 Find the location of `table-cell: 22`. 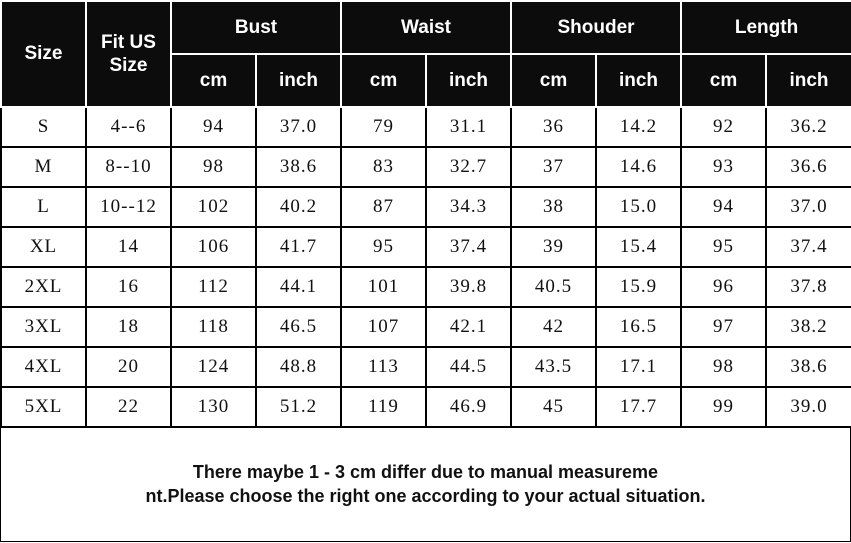

table-cell: 22 is located at coordinates (128, 407).